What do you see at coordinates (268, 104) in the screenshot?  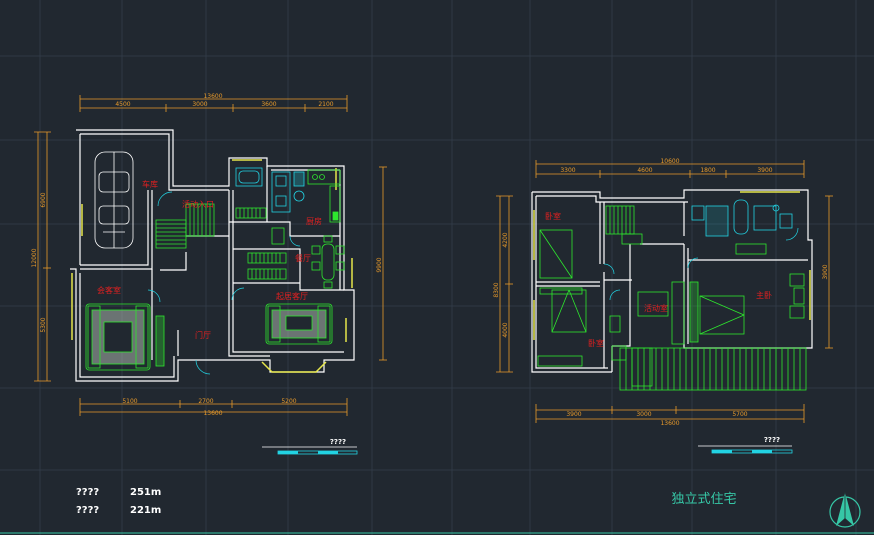 I see `ground-dim-top-part: 3600` at bounding box center [268, 104].